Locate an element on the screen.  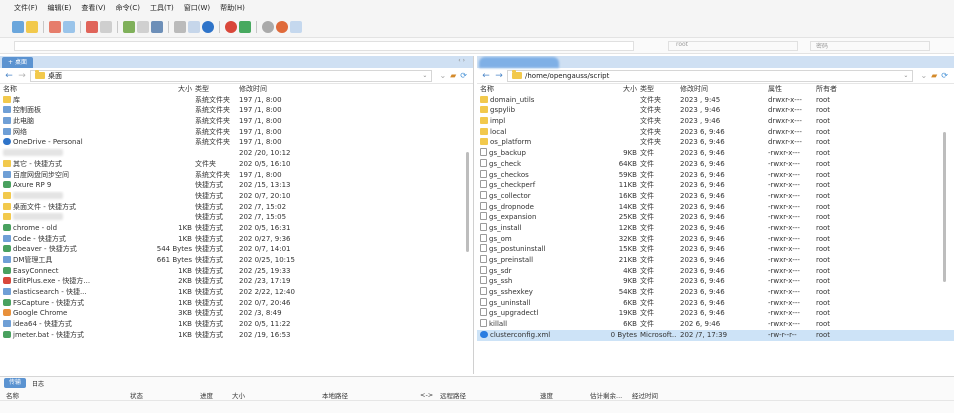
menu-item-3: 命令(C) is located at coordinates (128, 8).